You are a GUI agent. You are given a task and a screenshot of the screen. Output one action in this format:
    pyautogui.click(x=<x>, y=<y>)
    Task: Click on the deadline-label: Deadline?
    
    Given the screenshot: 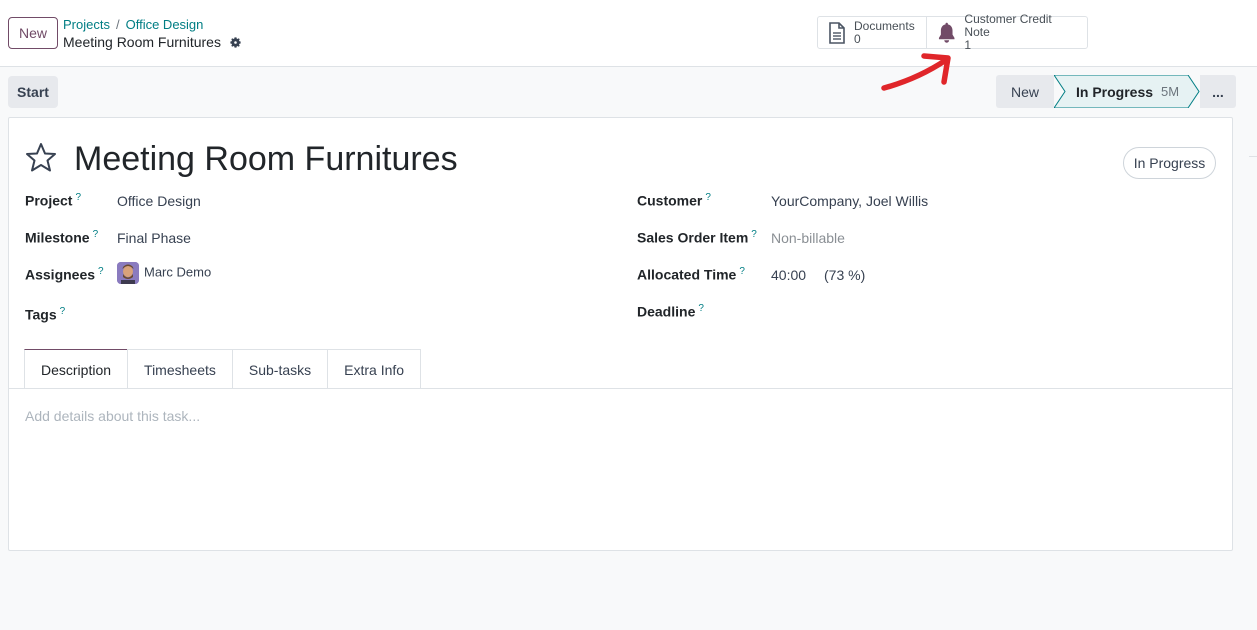 What is the action you would take?
    pyautogui.click(x=670, y=311)
    